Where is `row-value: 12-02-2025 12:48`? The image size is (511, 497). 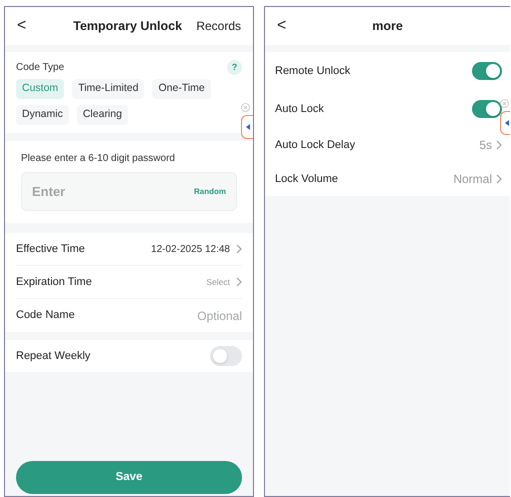
row-value: 12-02-2025 12:48 is located at coordinates (190, 249).